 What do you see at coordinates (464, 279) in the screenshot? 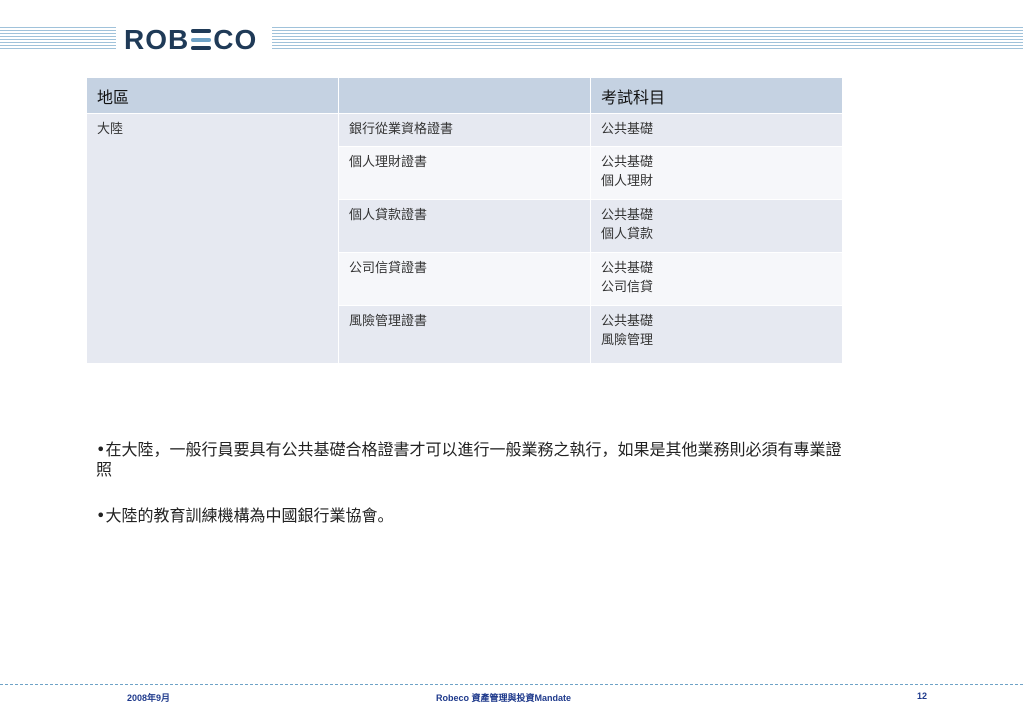
I see `certificate-cell: 公司信貸證書` at bounding box center [464, 279].